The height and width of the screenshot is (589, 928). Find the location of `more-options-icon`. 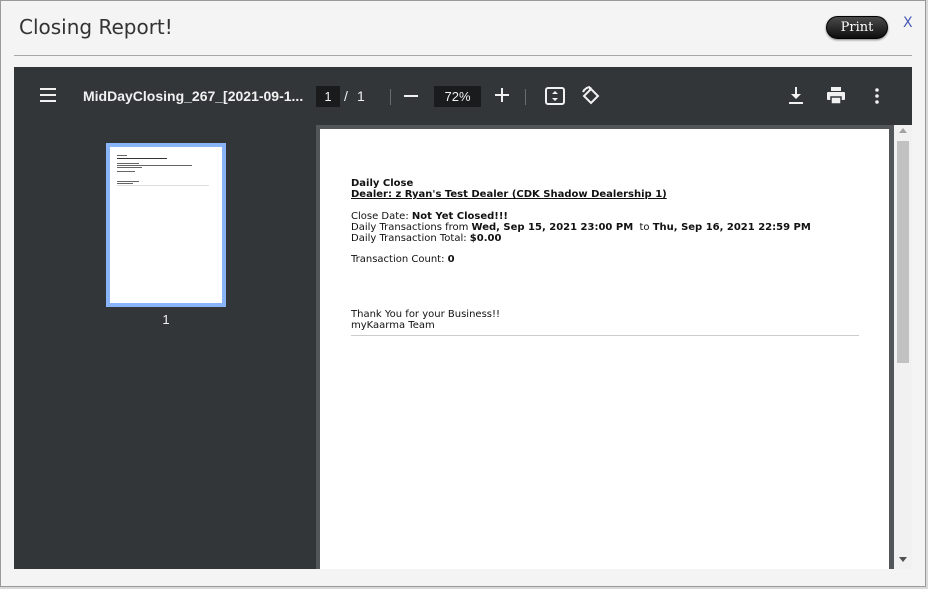

more-options-icon is located at coordinates (877, 96).